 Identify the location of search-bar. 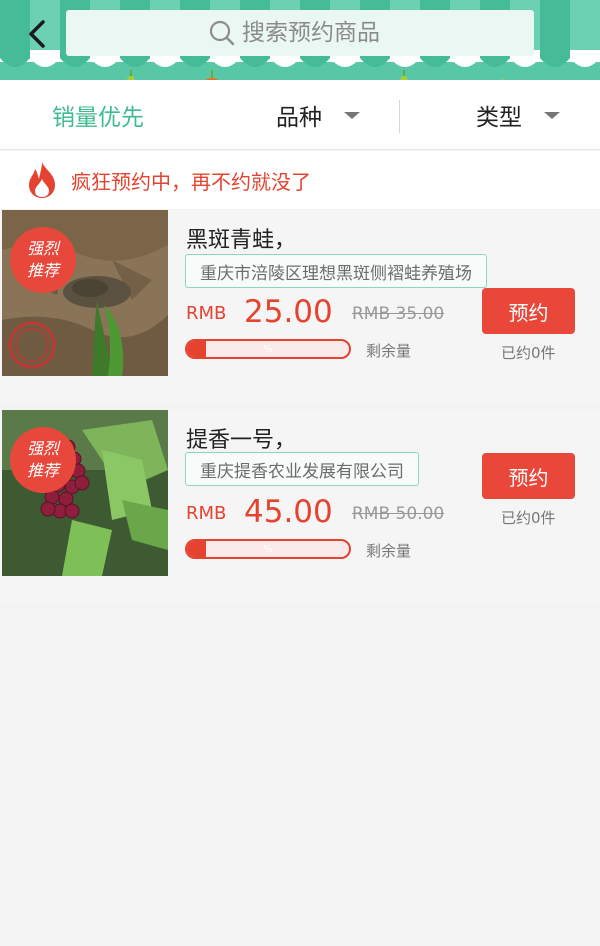
(300, 33).